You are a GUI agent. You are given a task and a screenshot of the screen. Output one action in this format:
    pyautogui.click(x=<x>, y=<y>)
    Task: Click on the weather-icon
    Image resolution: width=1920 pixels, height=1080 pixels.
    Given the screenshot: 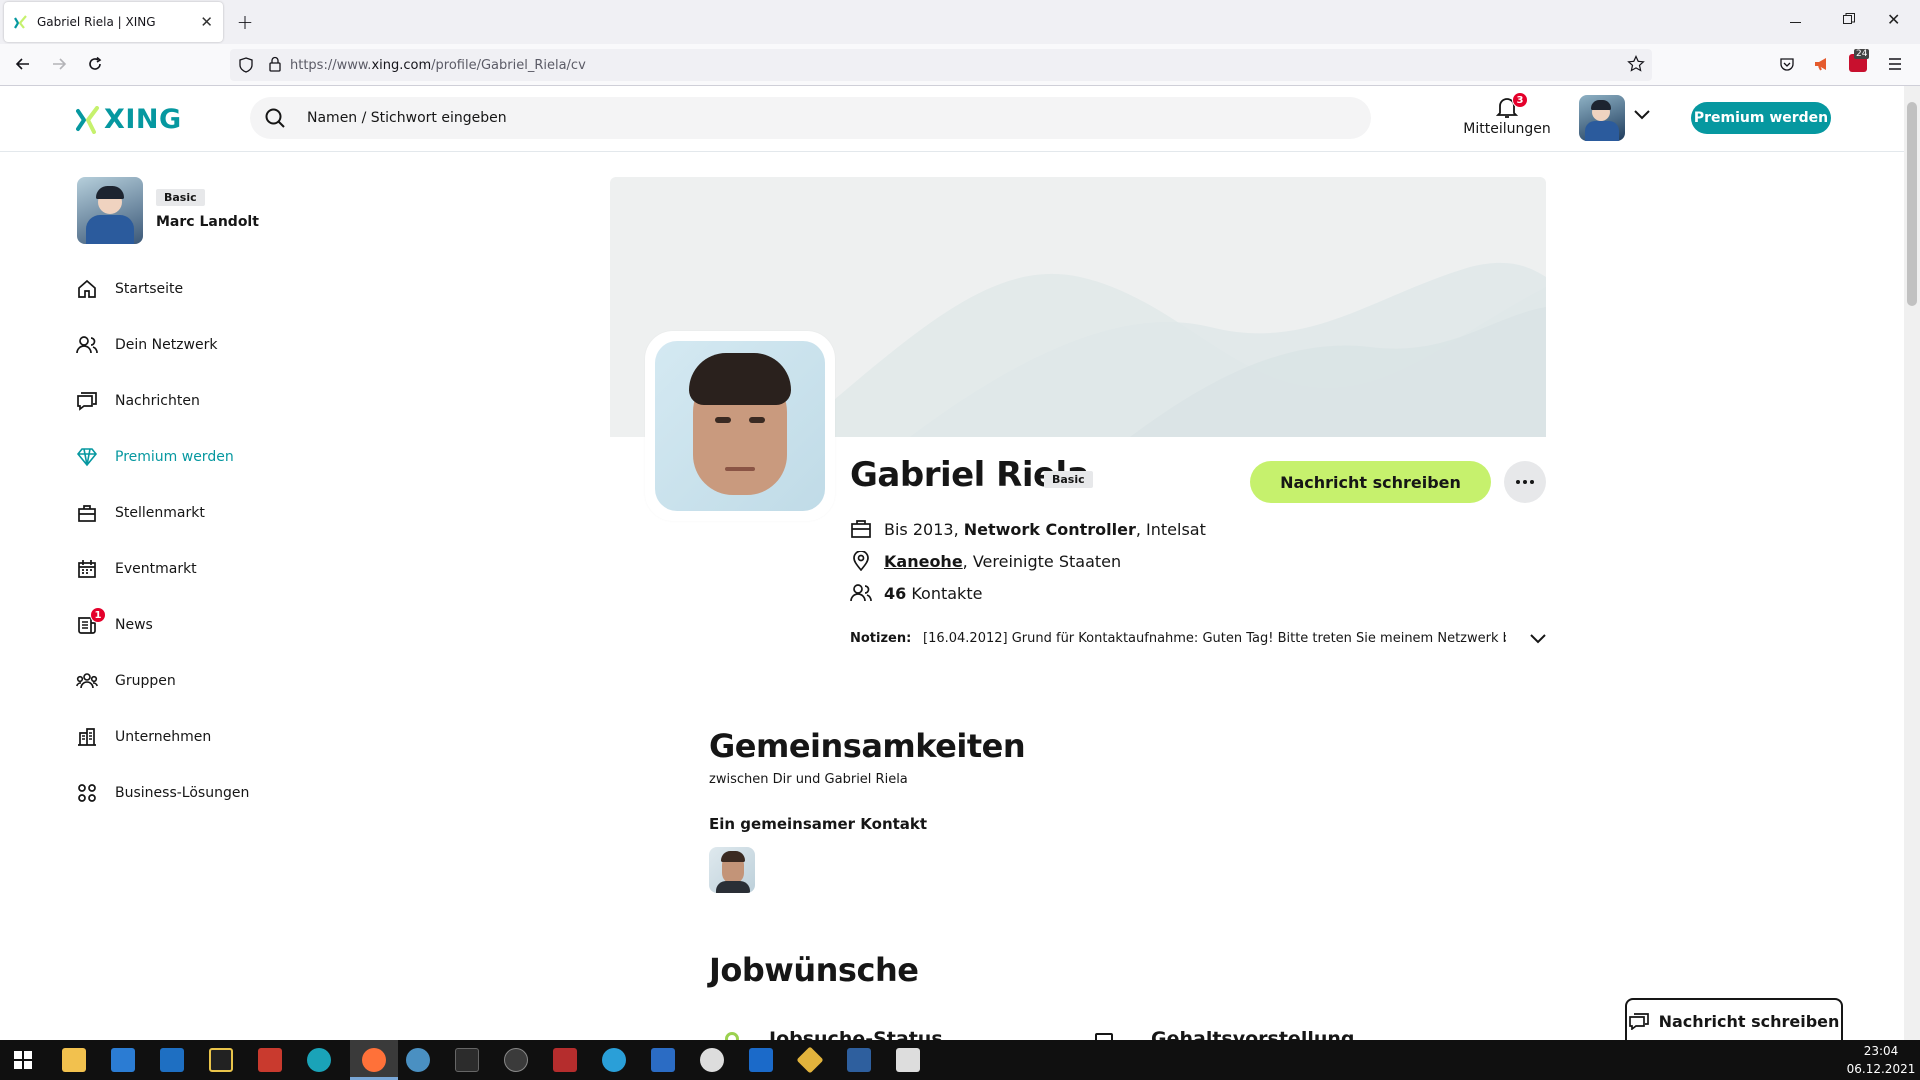 What is the action you would take?
    pyautogui.click(x=418, y=1060)
    